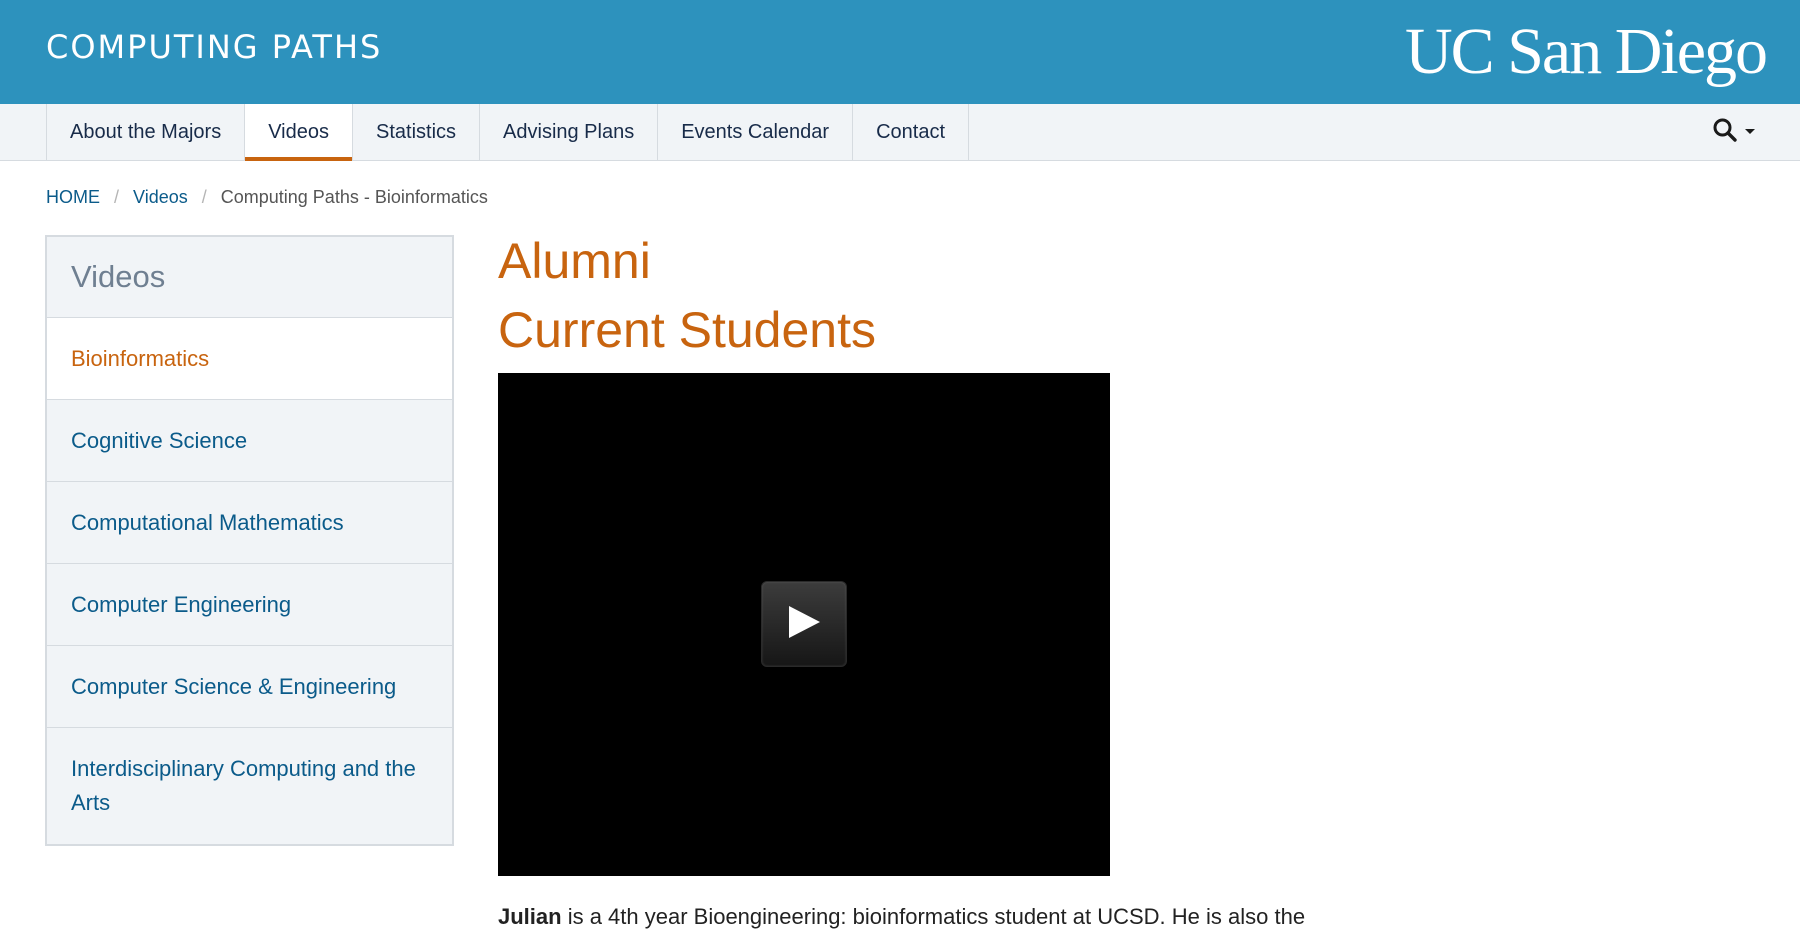 Image resolution: width=1800 pixels, height=933 pixels. Describe the element at coordinates (530, 916) in the screenshot. I see `student-name: Julian` at that location.